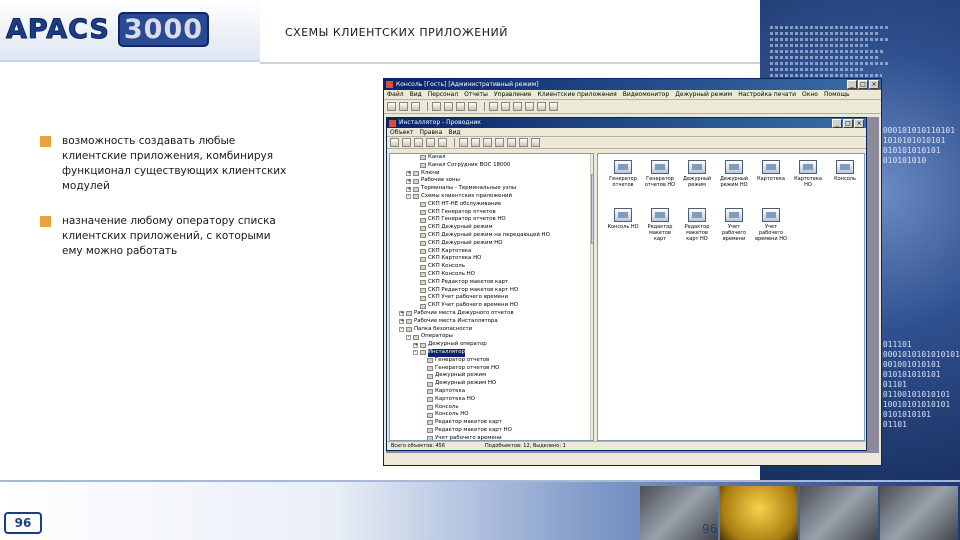  I want to click on tree-node: + Терминалы - Терминальные узлы, so click(491, 189).